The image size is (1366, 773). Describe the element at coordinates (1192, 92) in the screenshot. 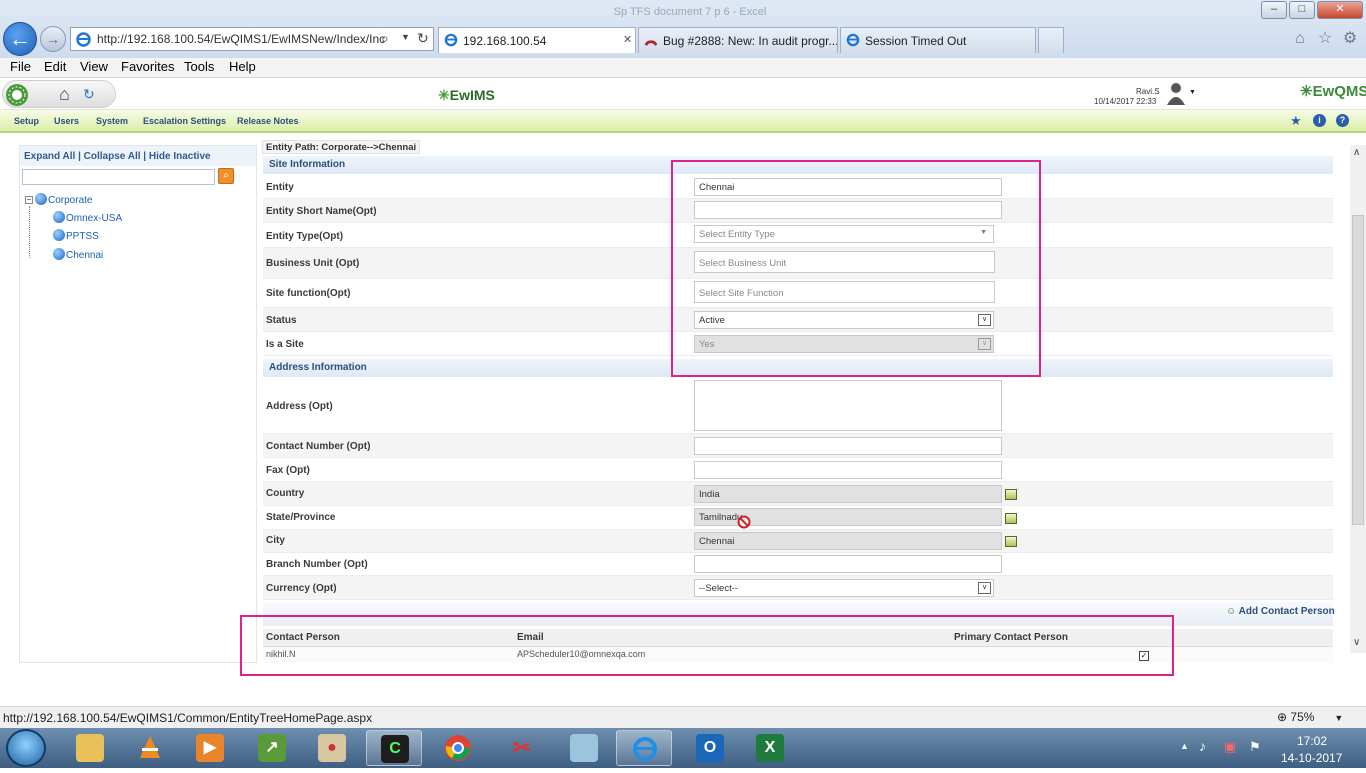

I see `user-menu-chevron-icon: ▼` at that location.